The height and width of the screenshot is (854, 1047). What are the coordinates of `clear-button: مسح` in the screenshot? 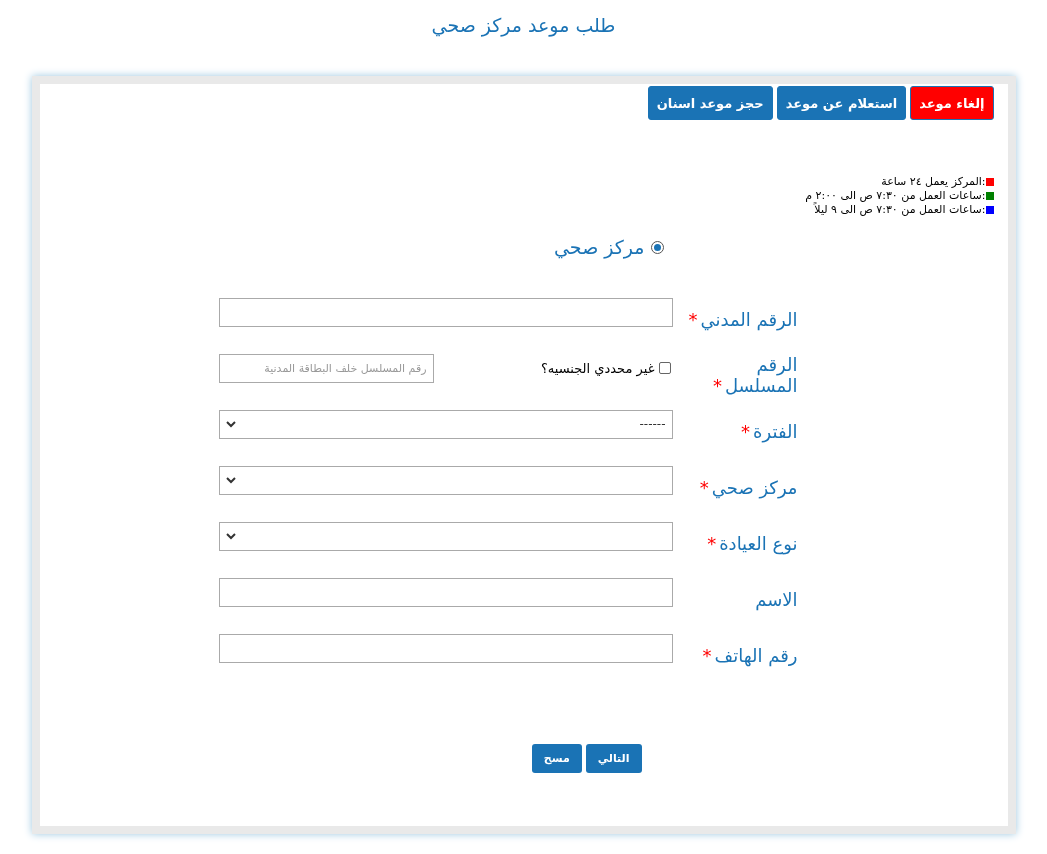 It's located at (556, 758).